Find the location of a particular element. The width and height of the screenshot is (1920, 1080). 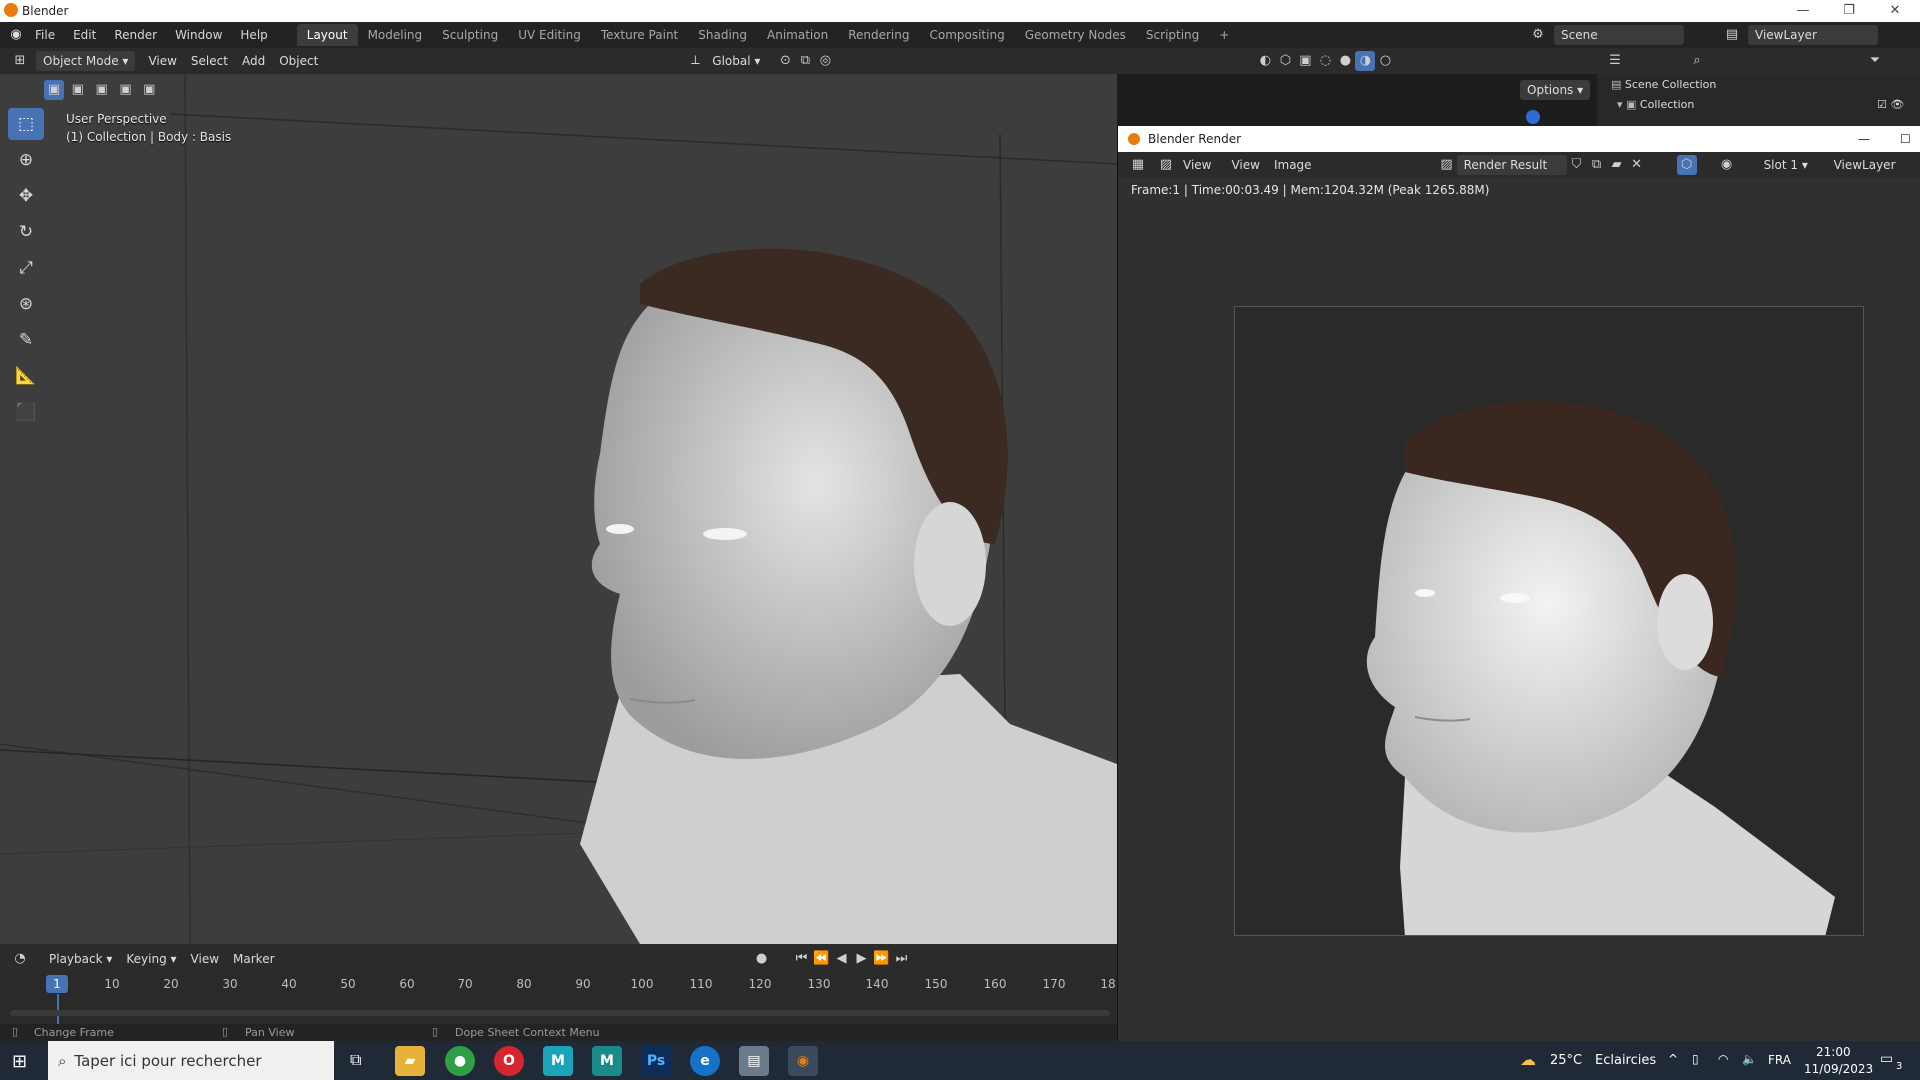

xray-icon: ▣ is located at coordinates (1305, 61).